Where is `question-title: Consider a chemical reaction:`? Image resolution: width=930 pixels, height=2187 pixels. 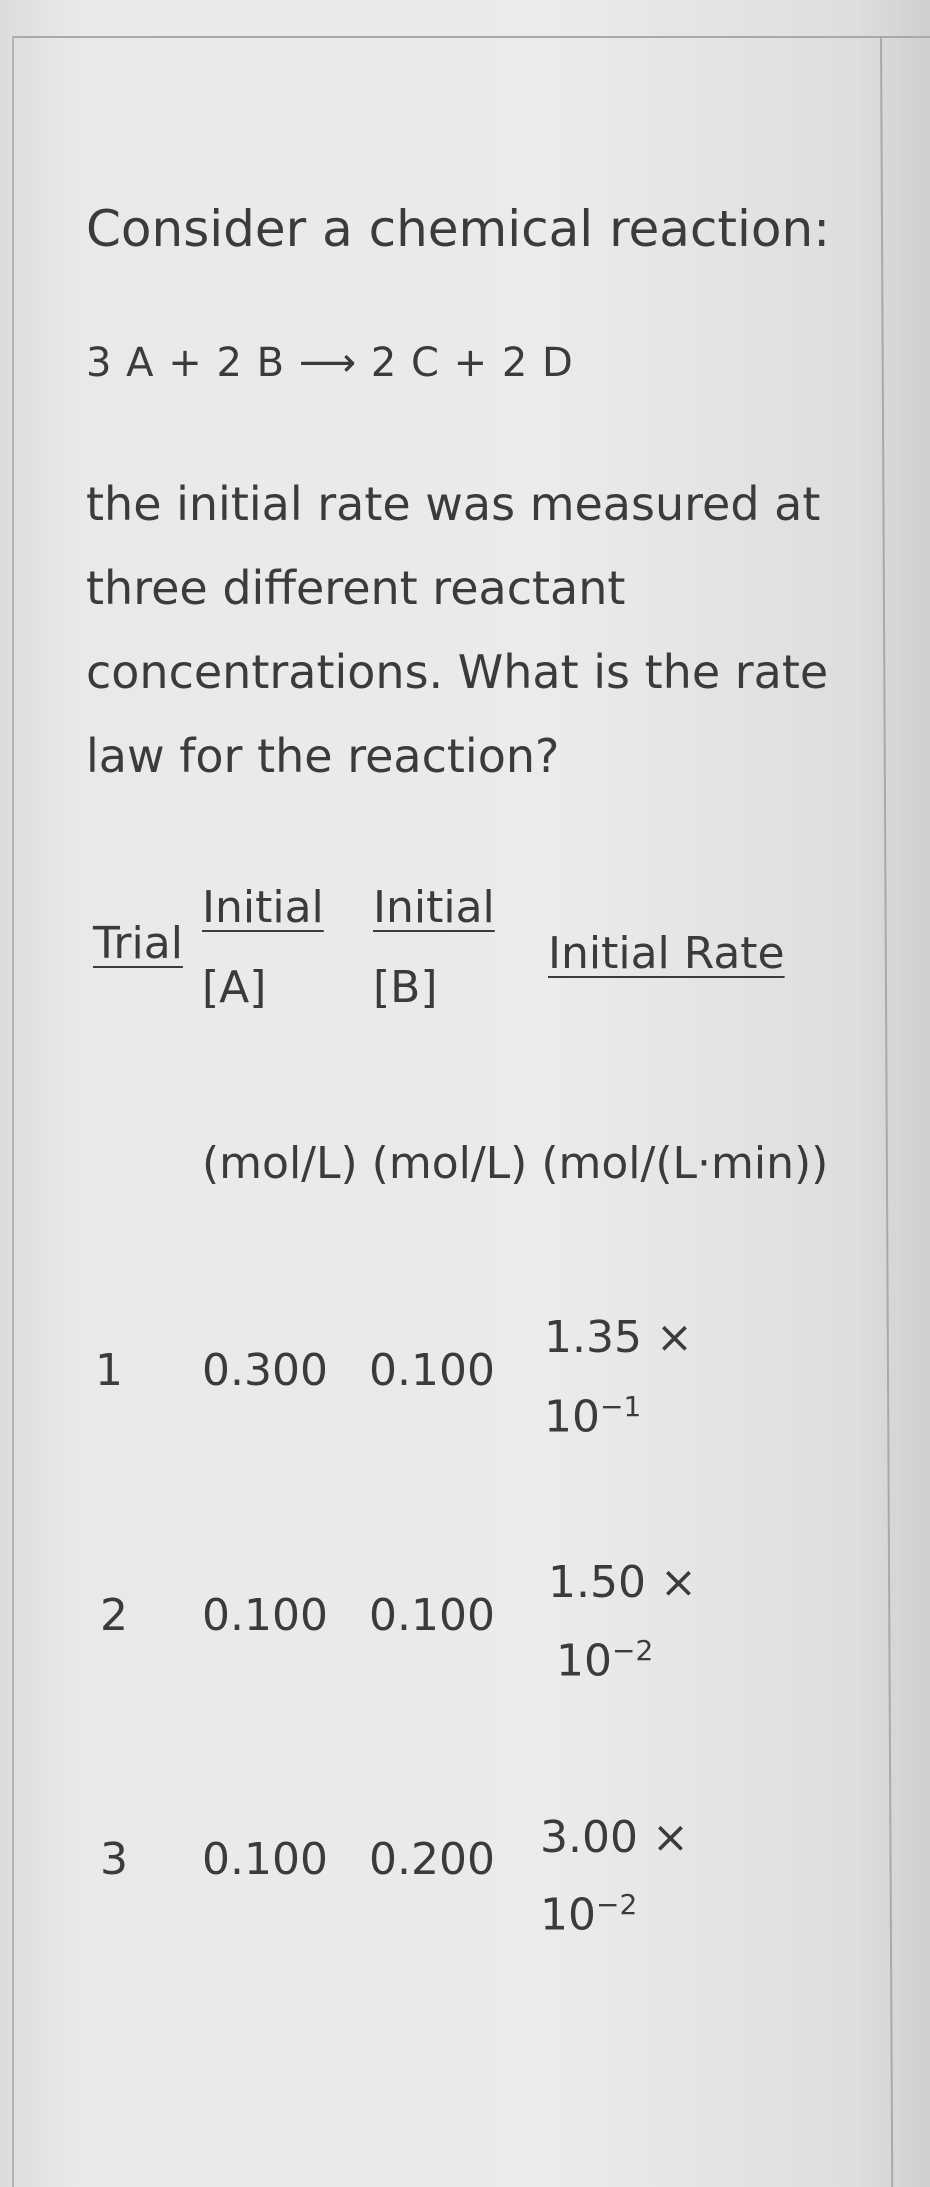
question-title: Consider a chemical reaction: is located at coordinates (458, 229).